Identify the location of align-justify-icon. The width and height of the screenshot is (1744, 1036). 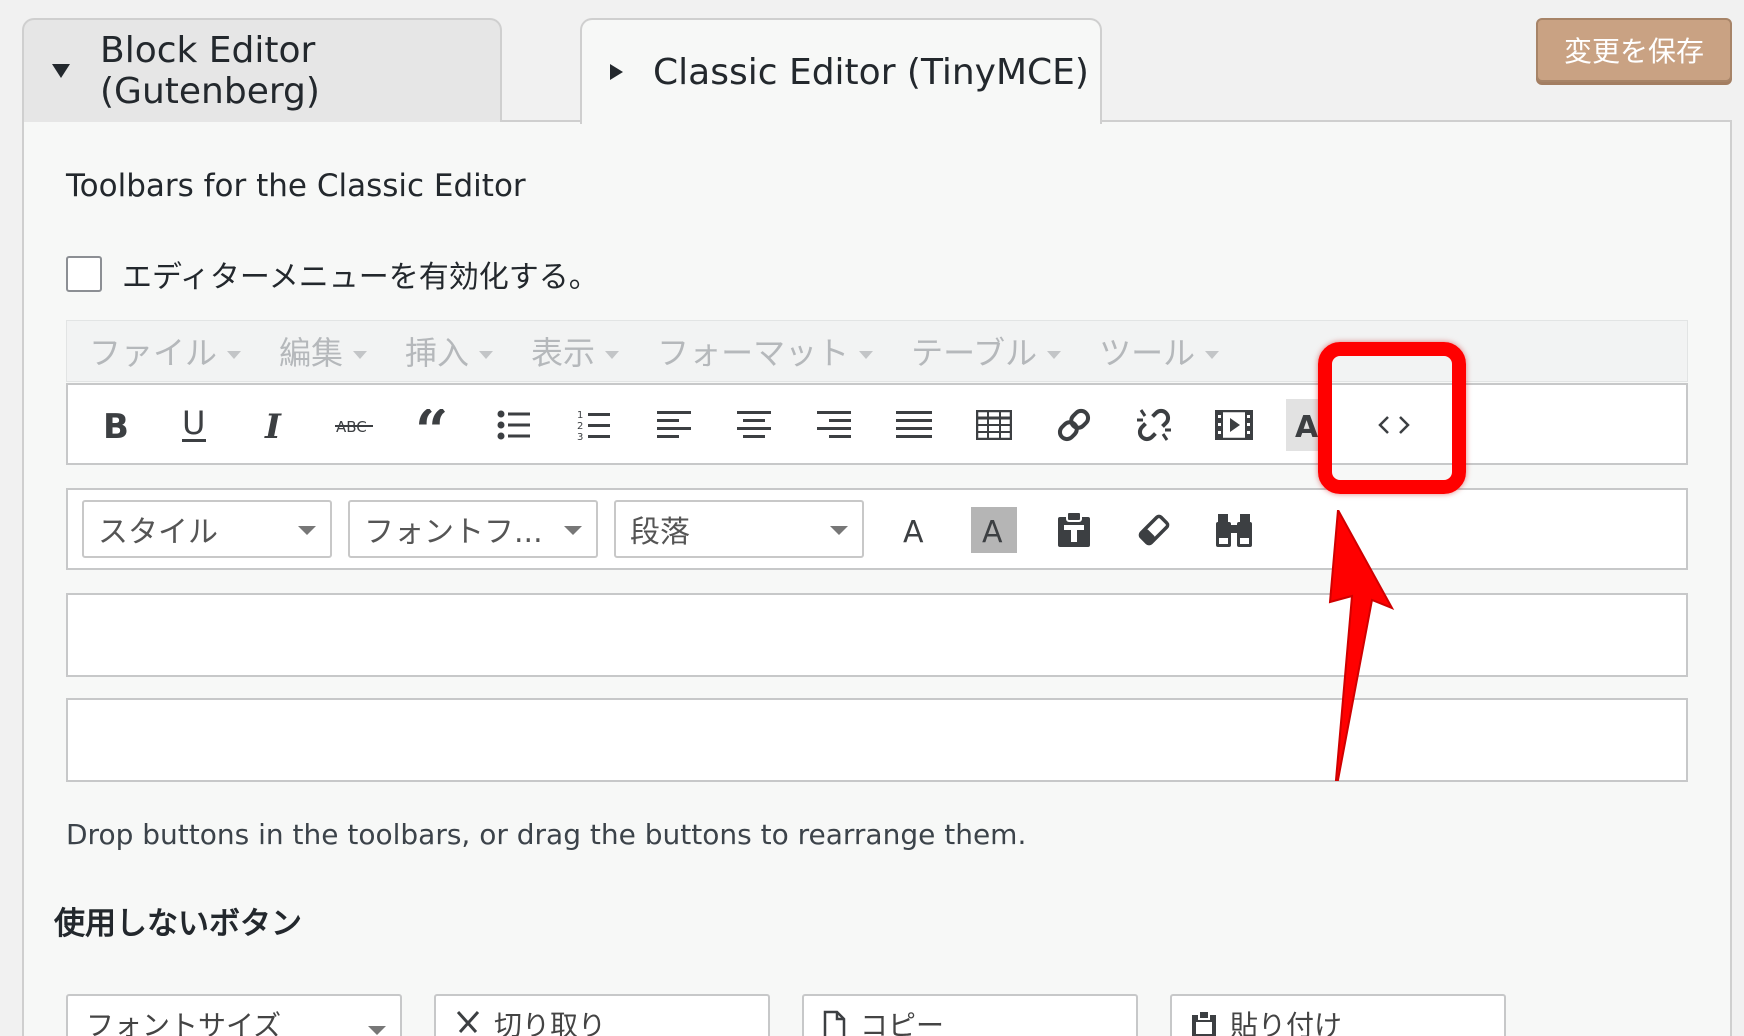
(914, 425).